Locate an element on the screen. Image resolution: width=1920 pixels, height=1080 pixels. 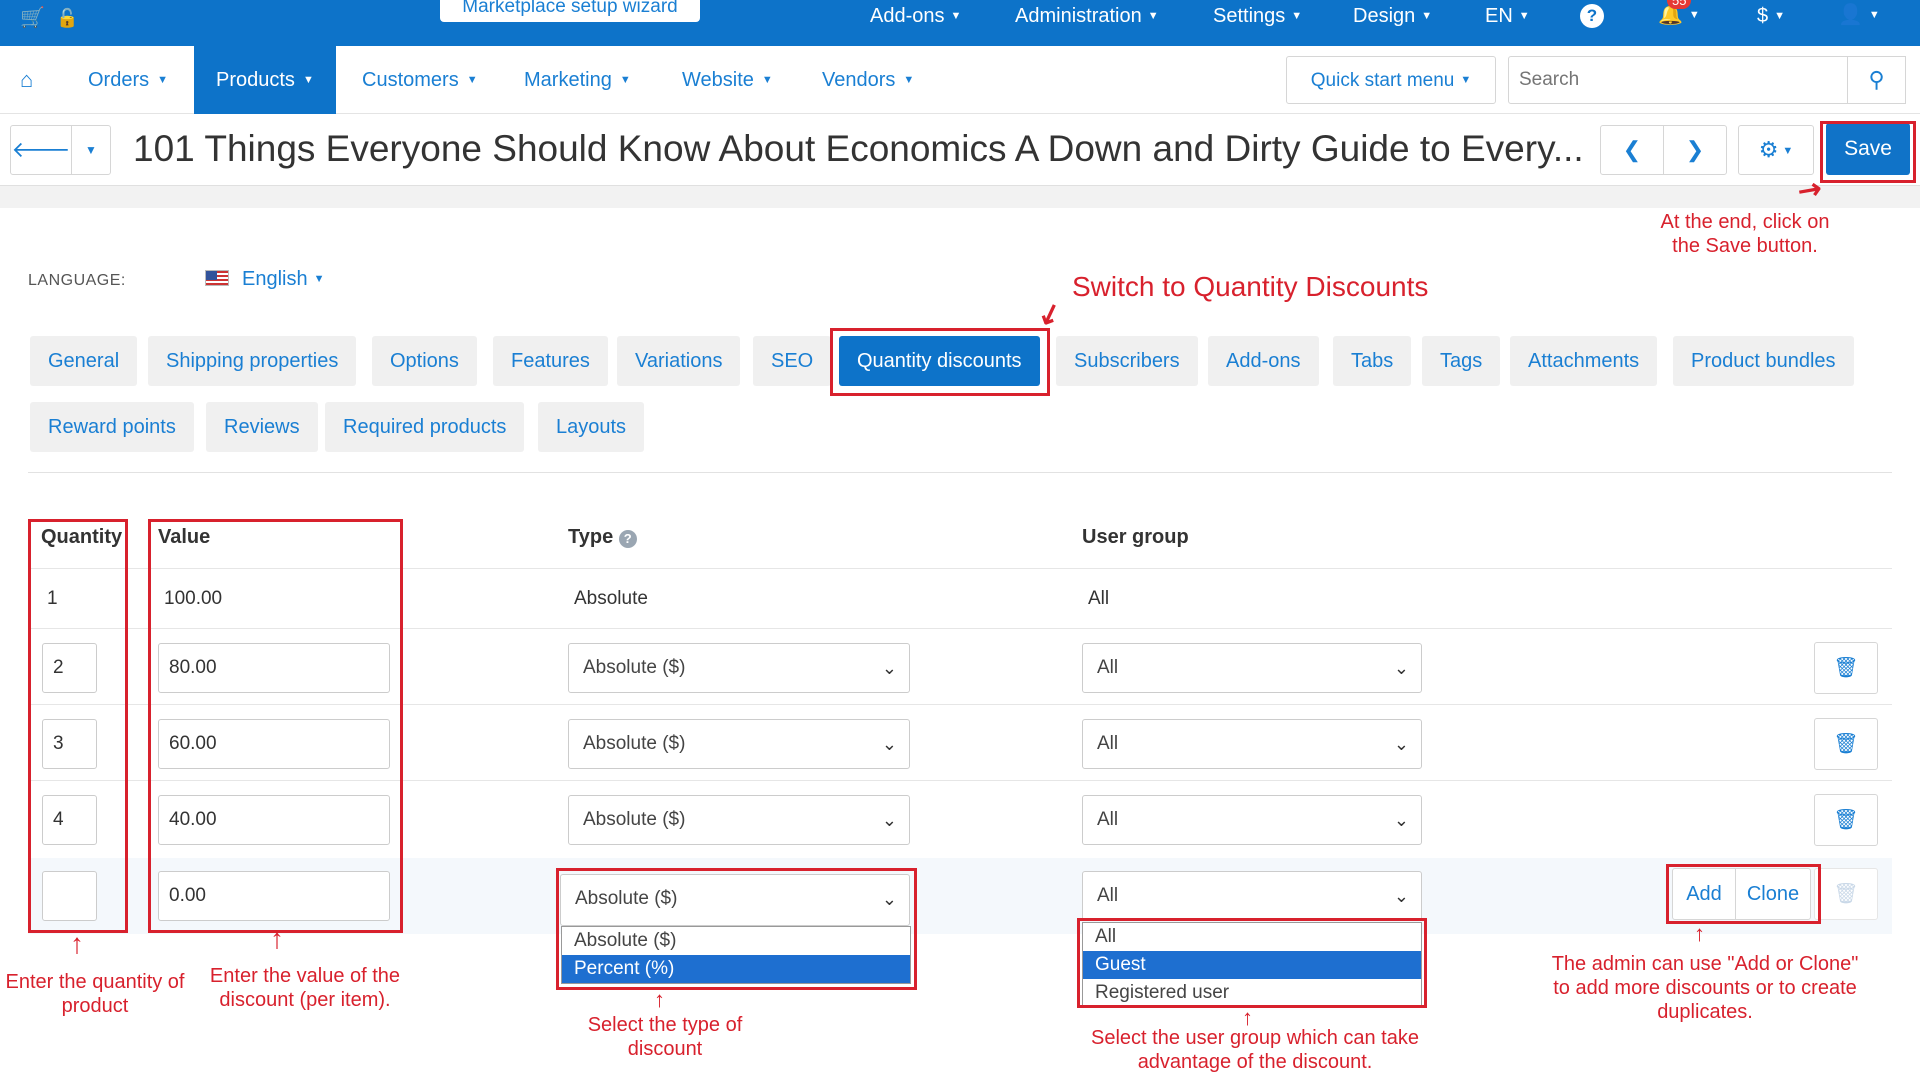
search-icon: ⚲ is located at coordinates (1877, 80).